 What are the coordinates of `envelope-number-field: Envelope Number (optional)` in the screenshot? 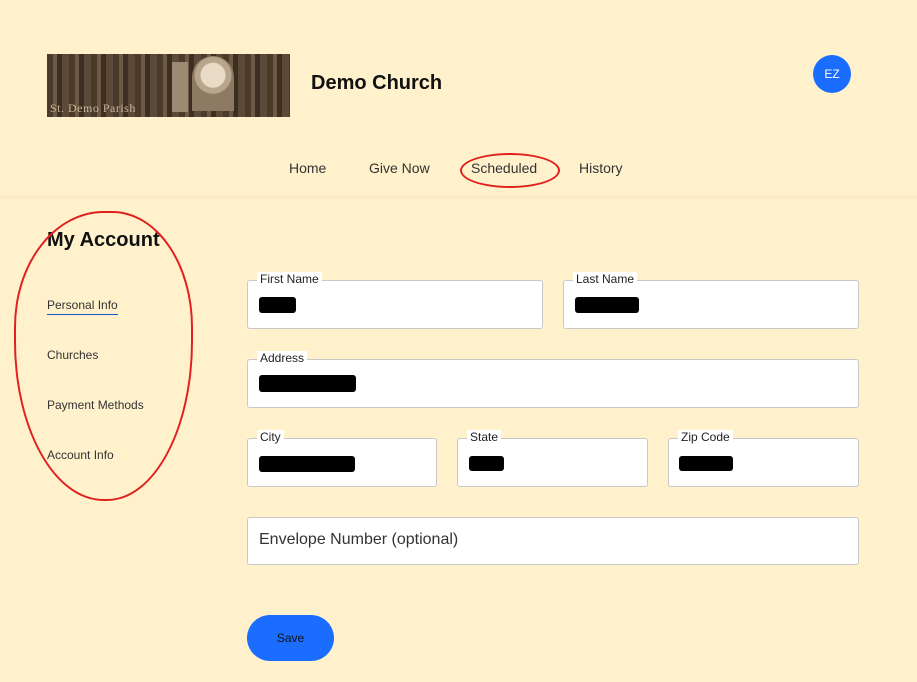 It's located at (553, 541).